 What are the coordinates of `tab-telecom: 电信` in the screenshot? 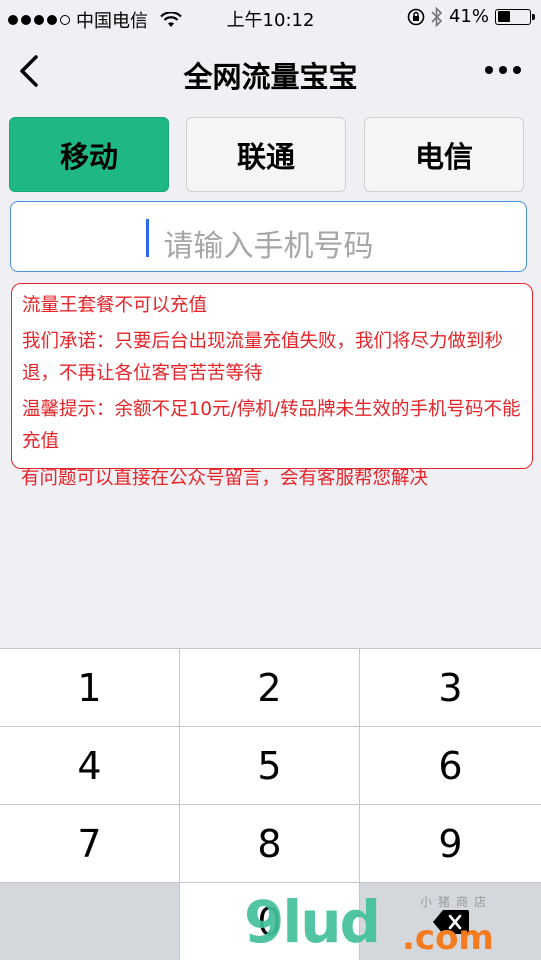 It's located at (444, 154).